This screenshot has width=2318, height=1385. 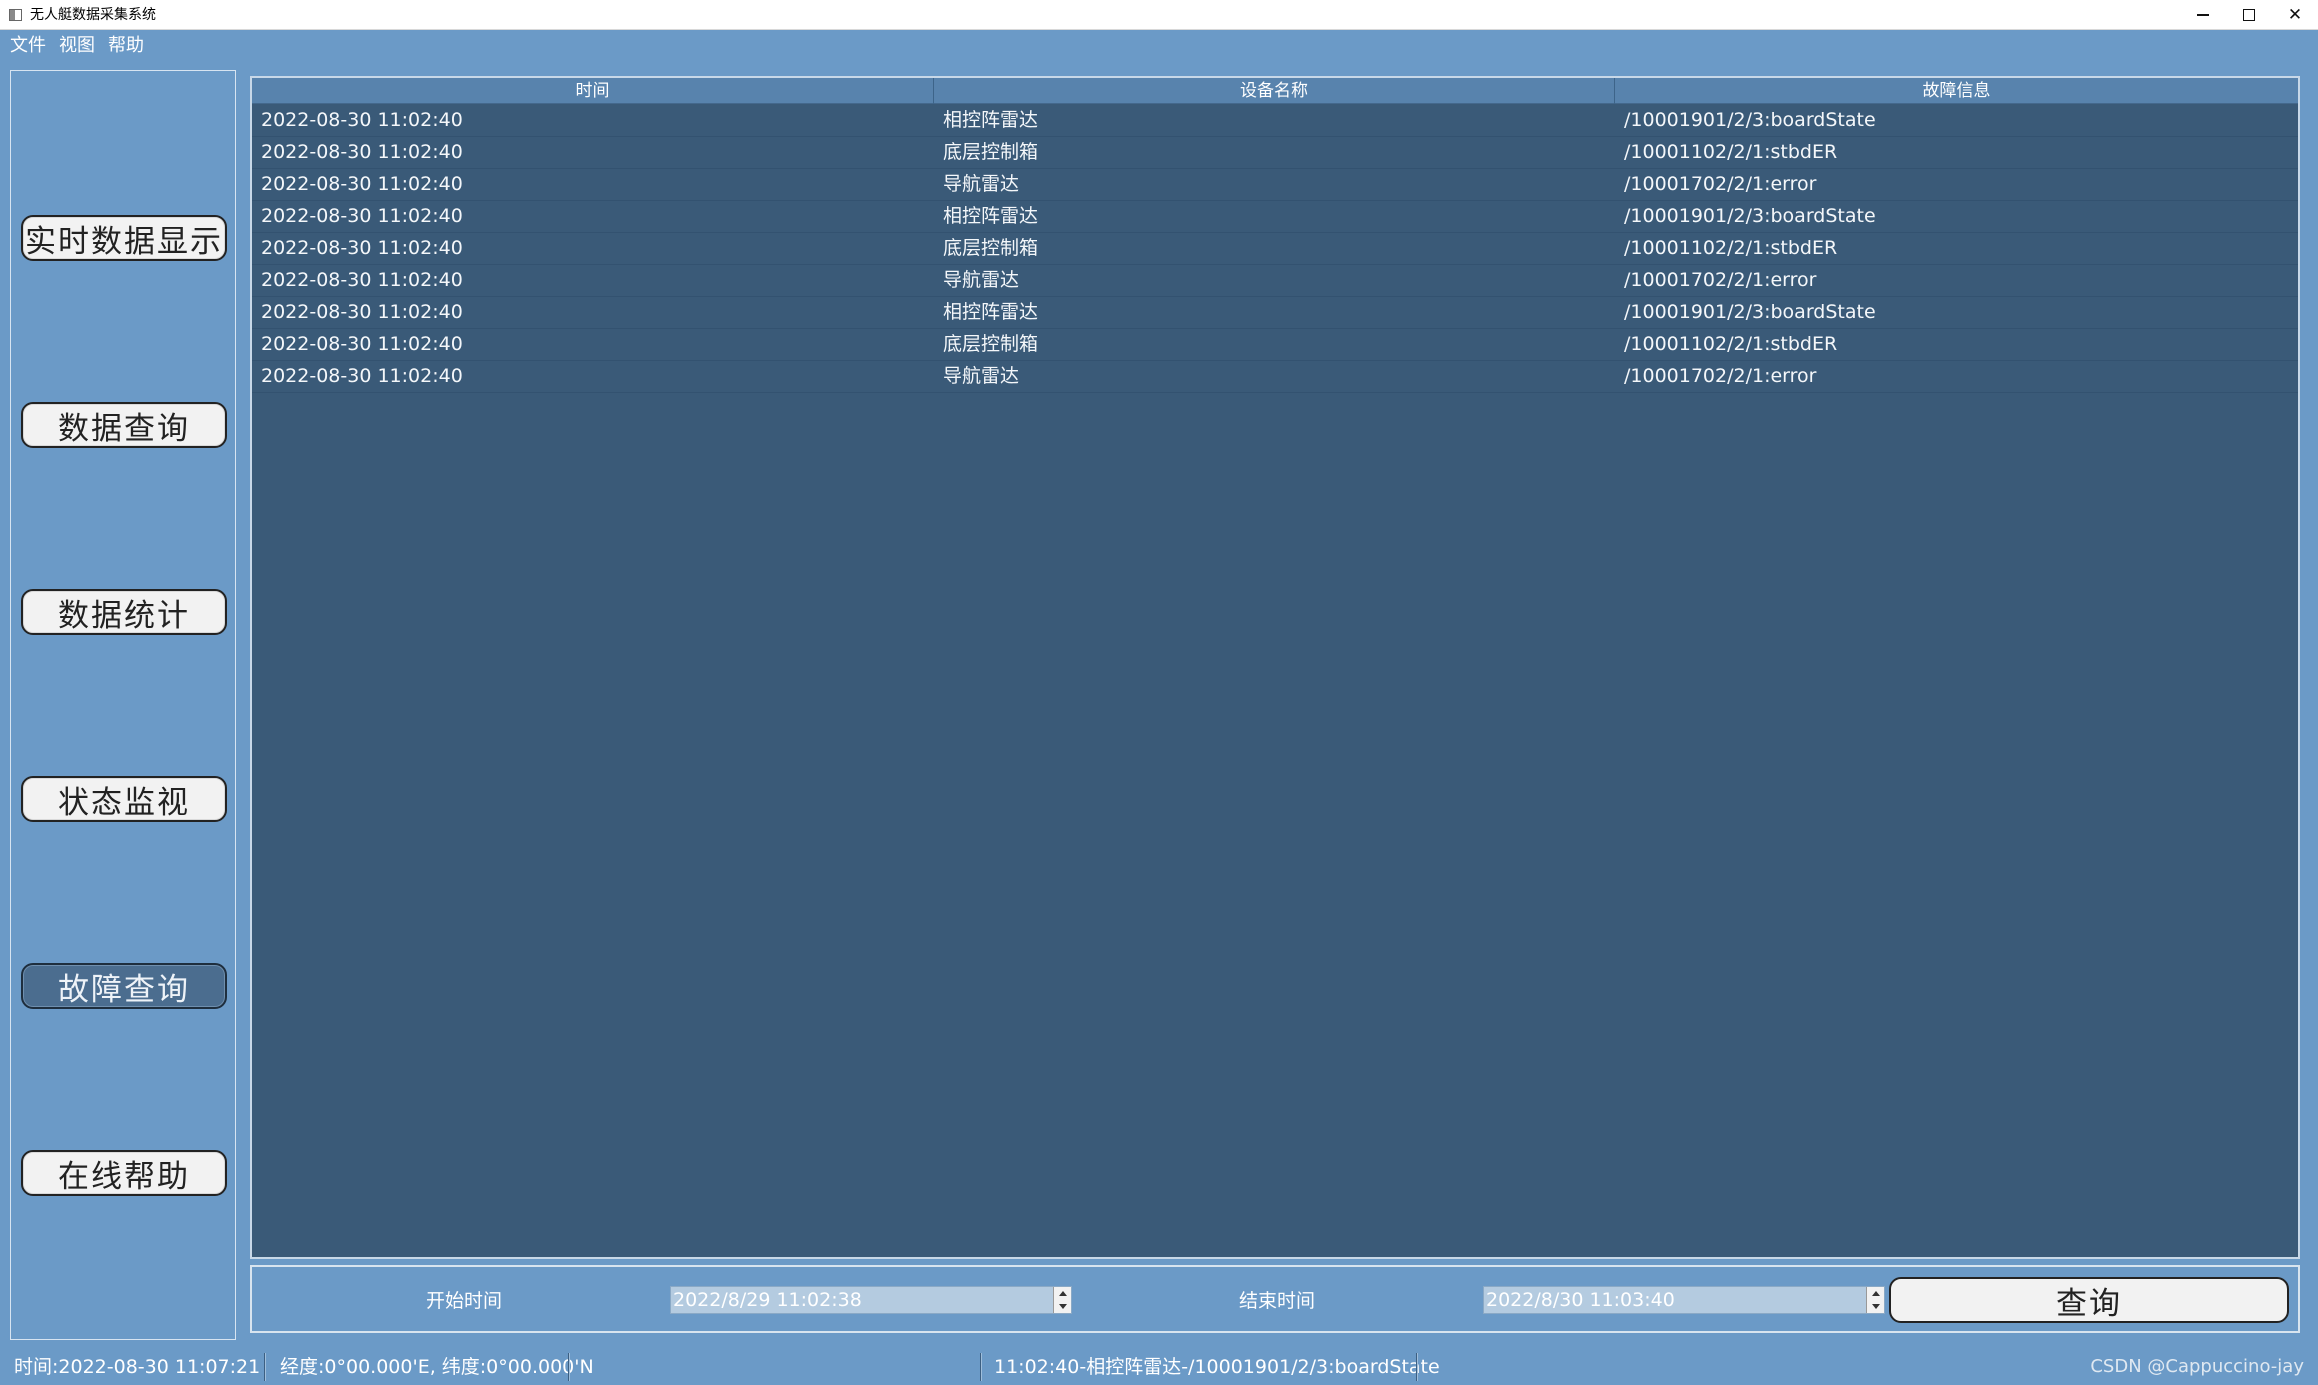 What do you see at coordinates (1580, 1300) in the screenshot?
I see `end-time-value: 2022/8/30 11:03:40` at bounding box center [1580, 1300].